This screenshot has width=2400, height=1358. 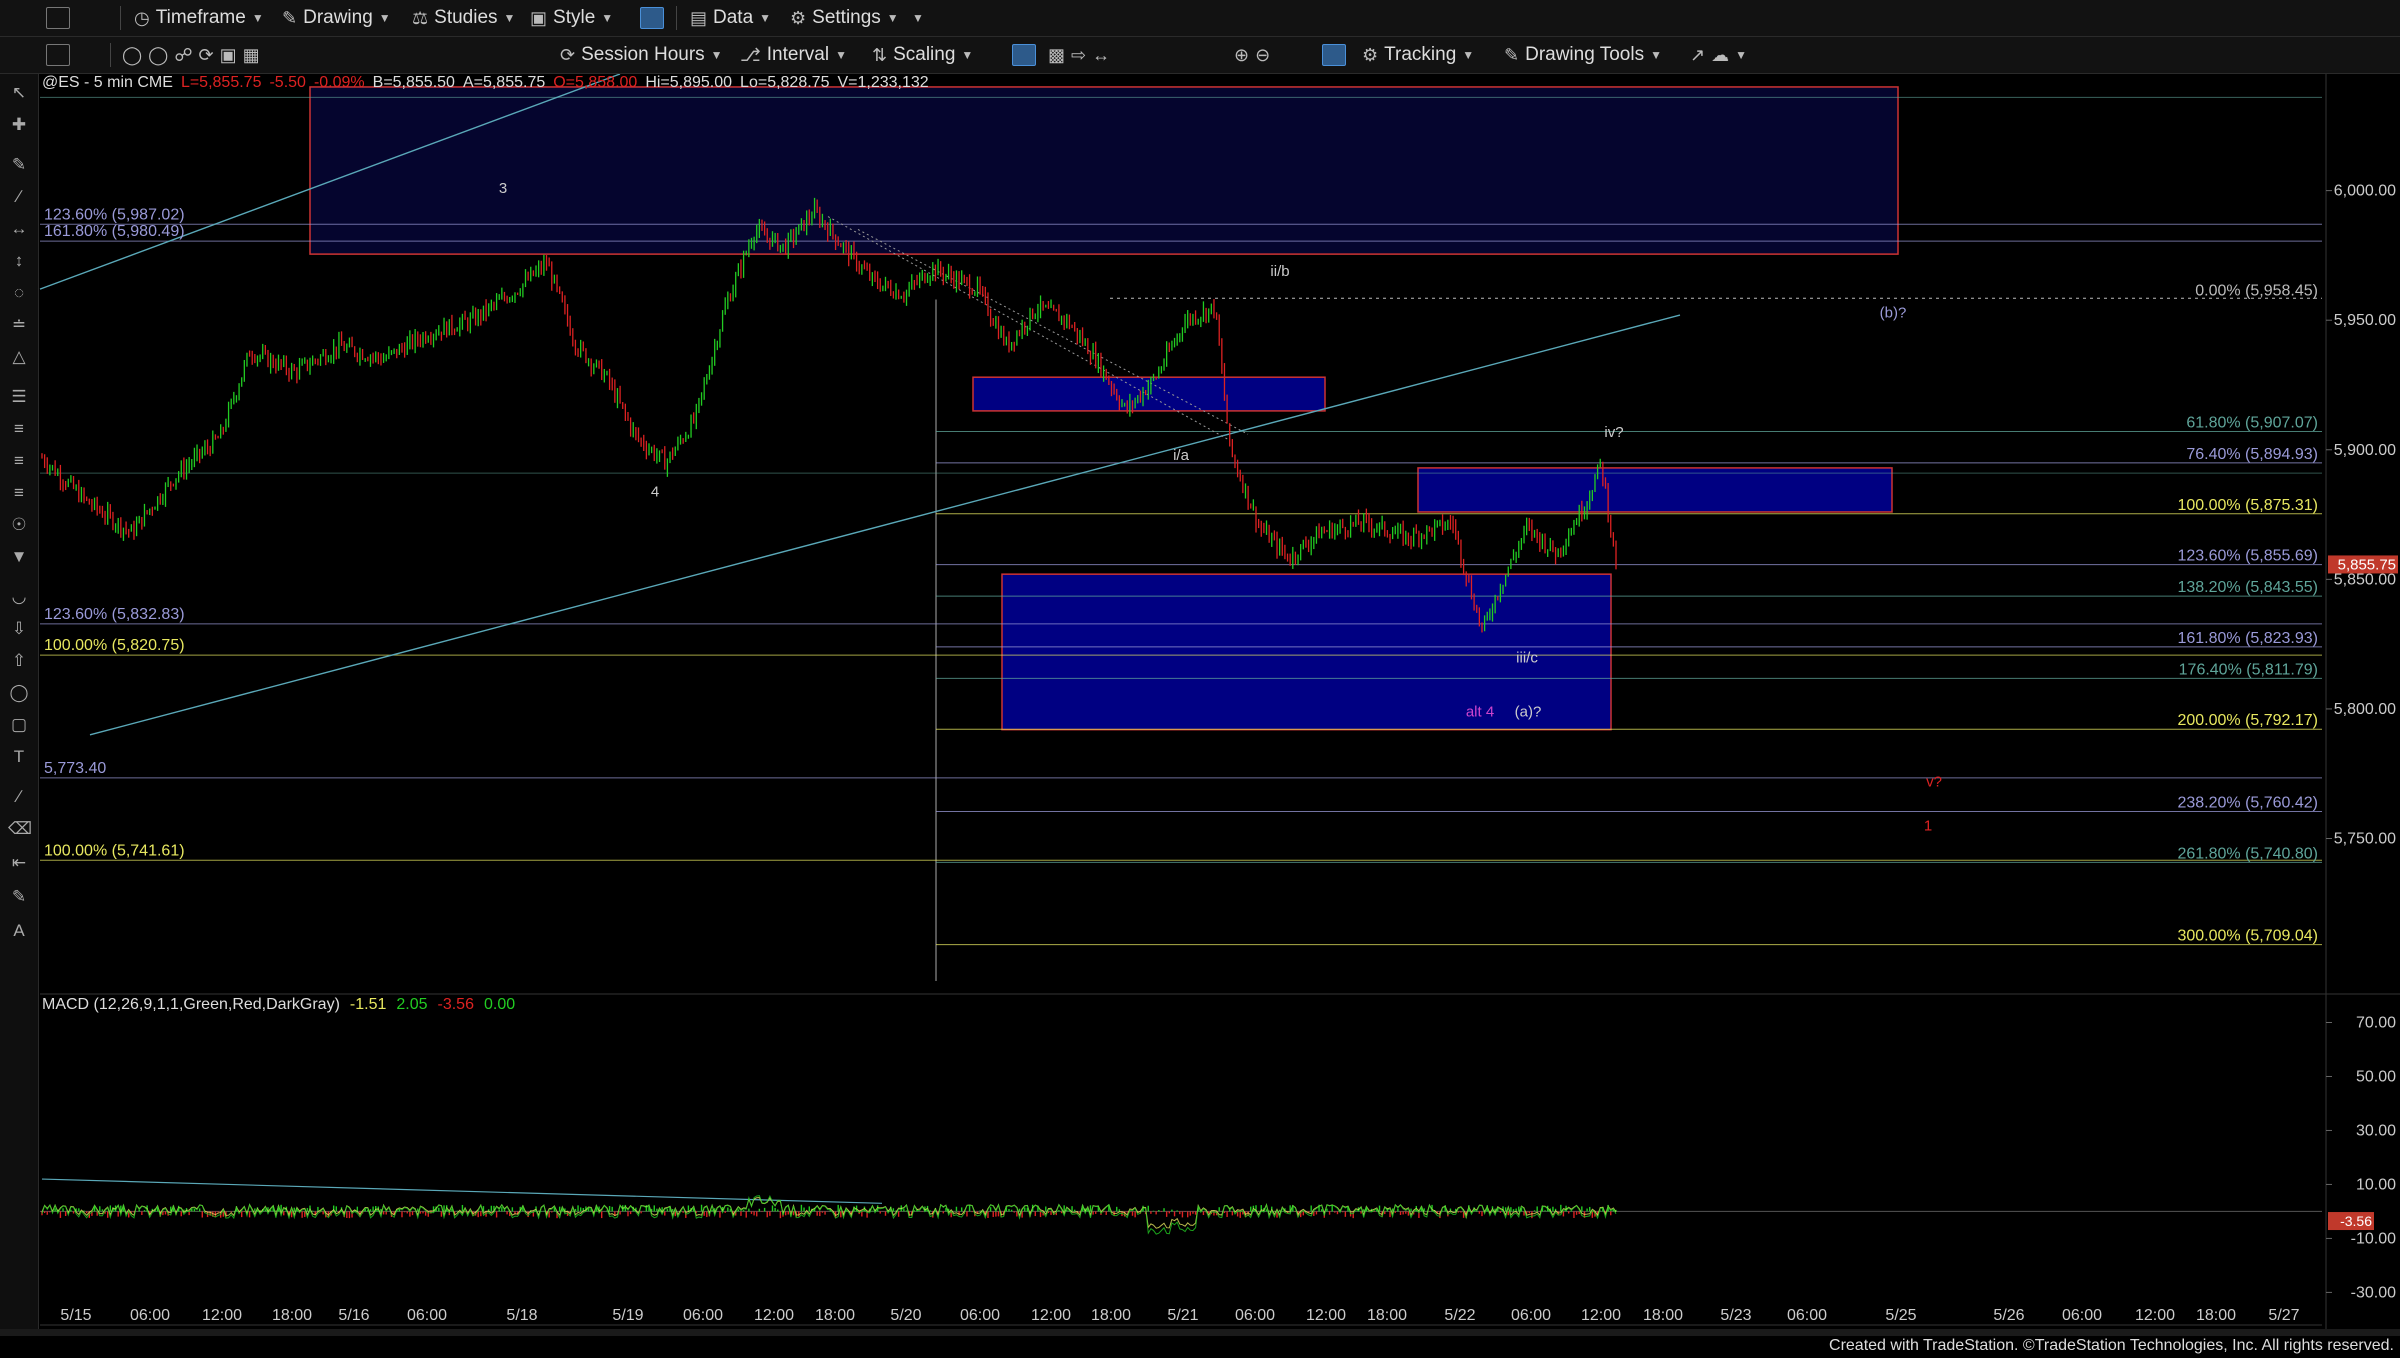 What do you see at coordinates (1697, 55) in the screenshot?
I see `export-icon: ↗` at bounding box center [1697, 55].